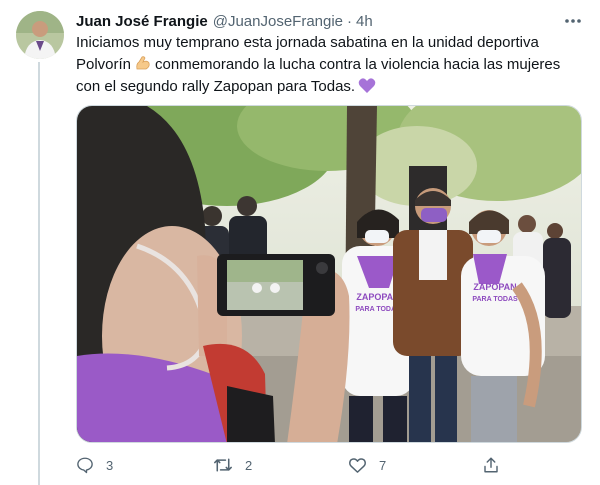 The image size is (600, 485). I want to click on purple-heart-emoji, so click(367, 89).